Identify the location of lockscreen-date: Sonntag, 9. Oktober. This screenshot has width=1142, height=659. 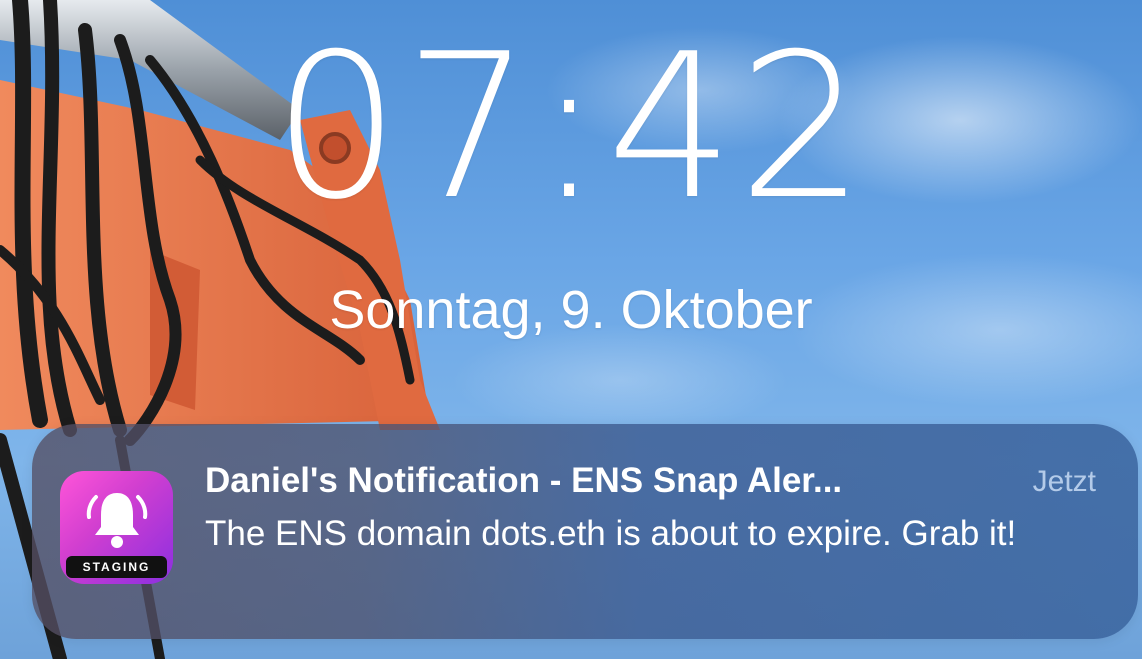
(571, 310).